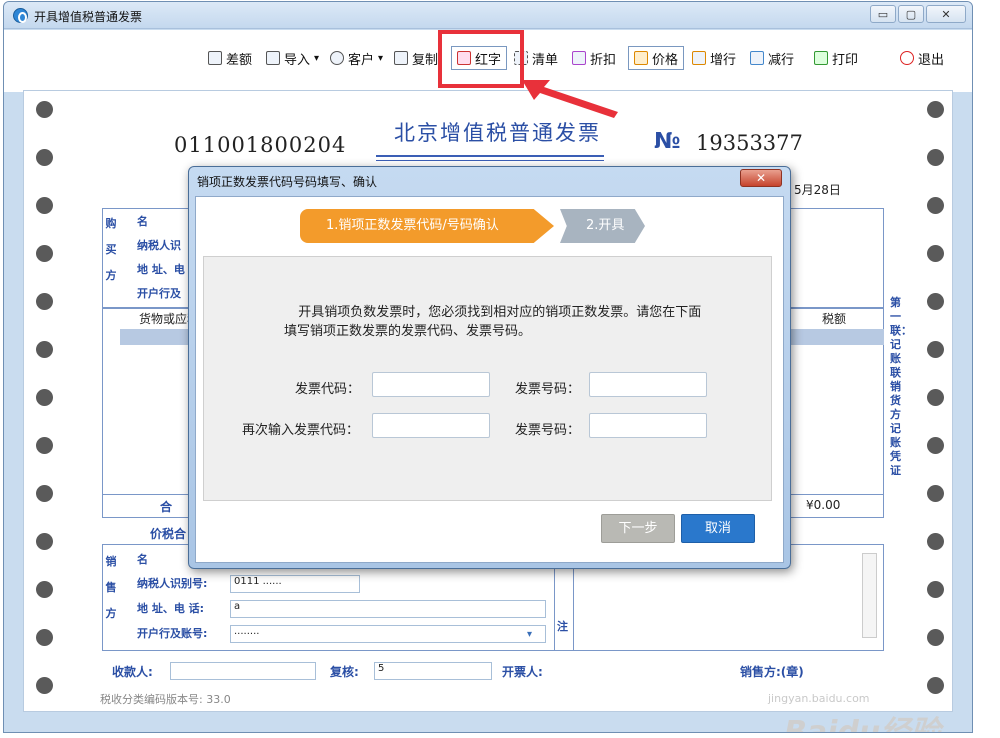 The width and height of the screenshot is (1000, 738). What do you see at coordinates (328, 389) in the screenshot?
I see `invoice-code-label: 发票代码：` at bounding box center [328, 389].